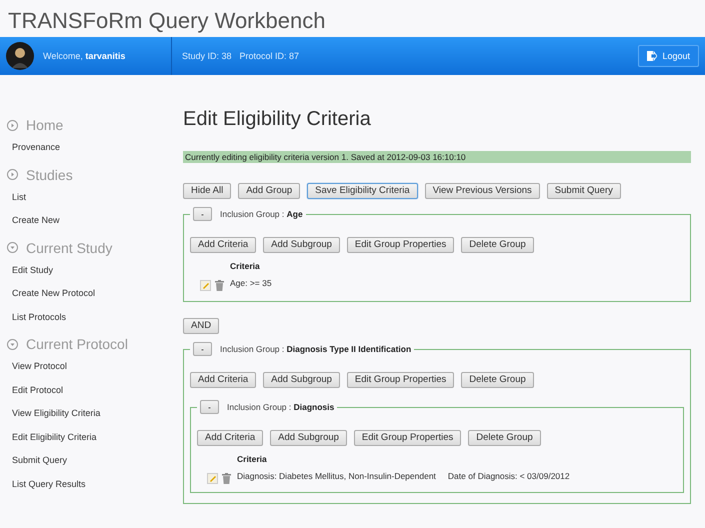 Image resolution: width=705 pixels, height=528 pixels. I want to click on sidebar-link: Edit Study, so click(87, 271).